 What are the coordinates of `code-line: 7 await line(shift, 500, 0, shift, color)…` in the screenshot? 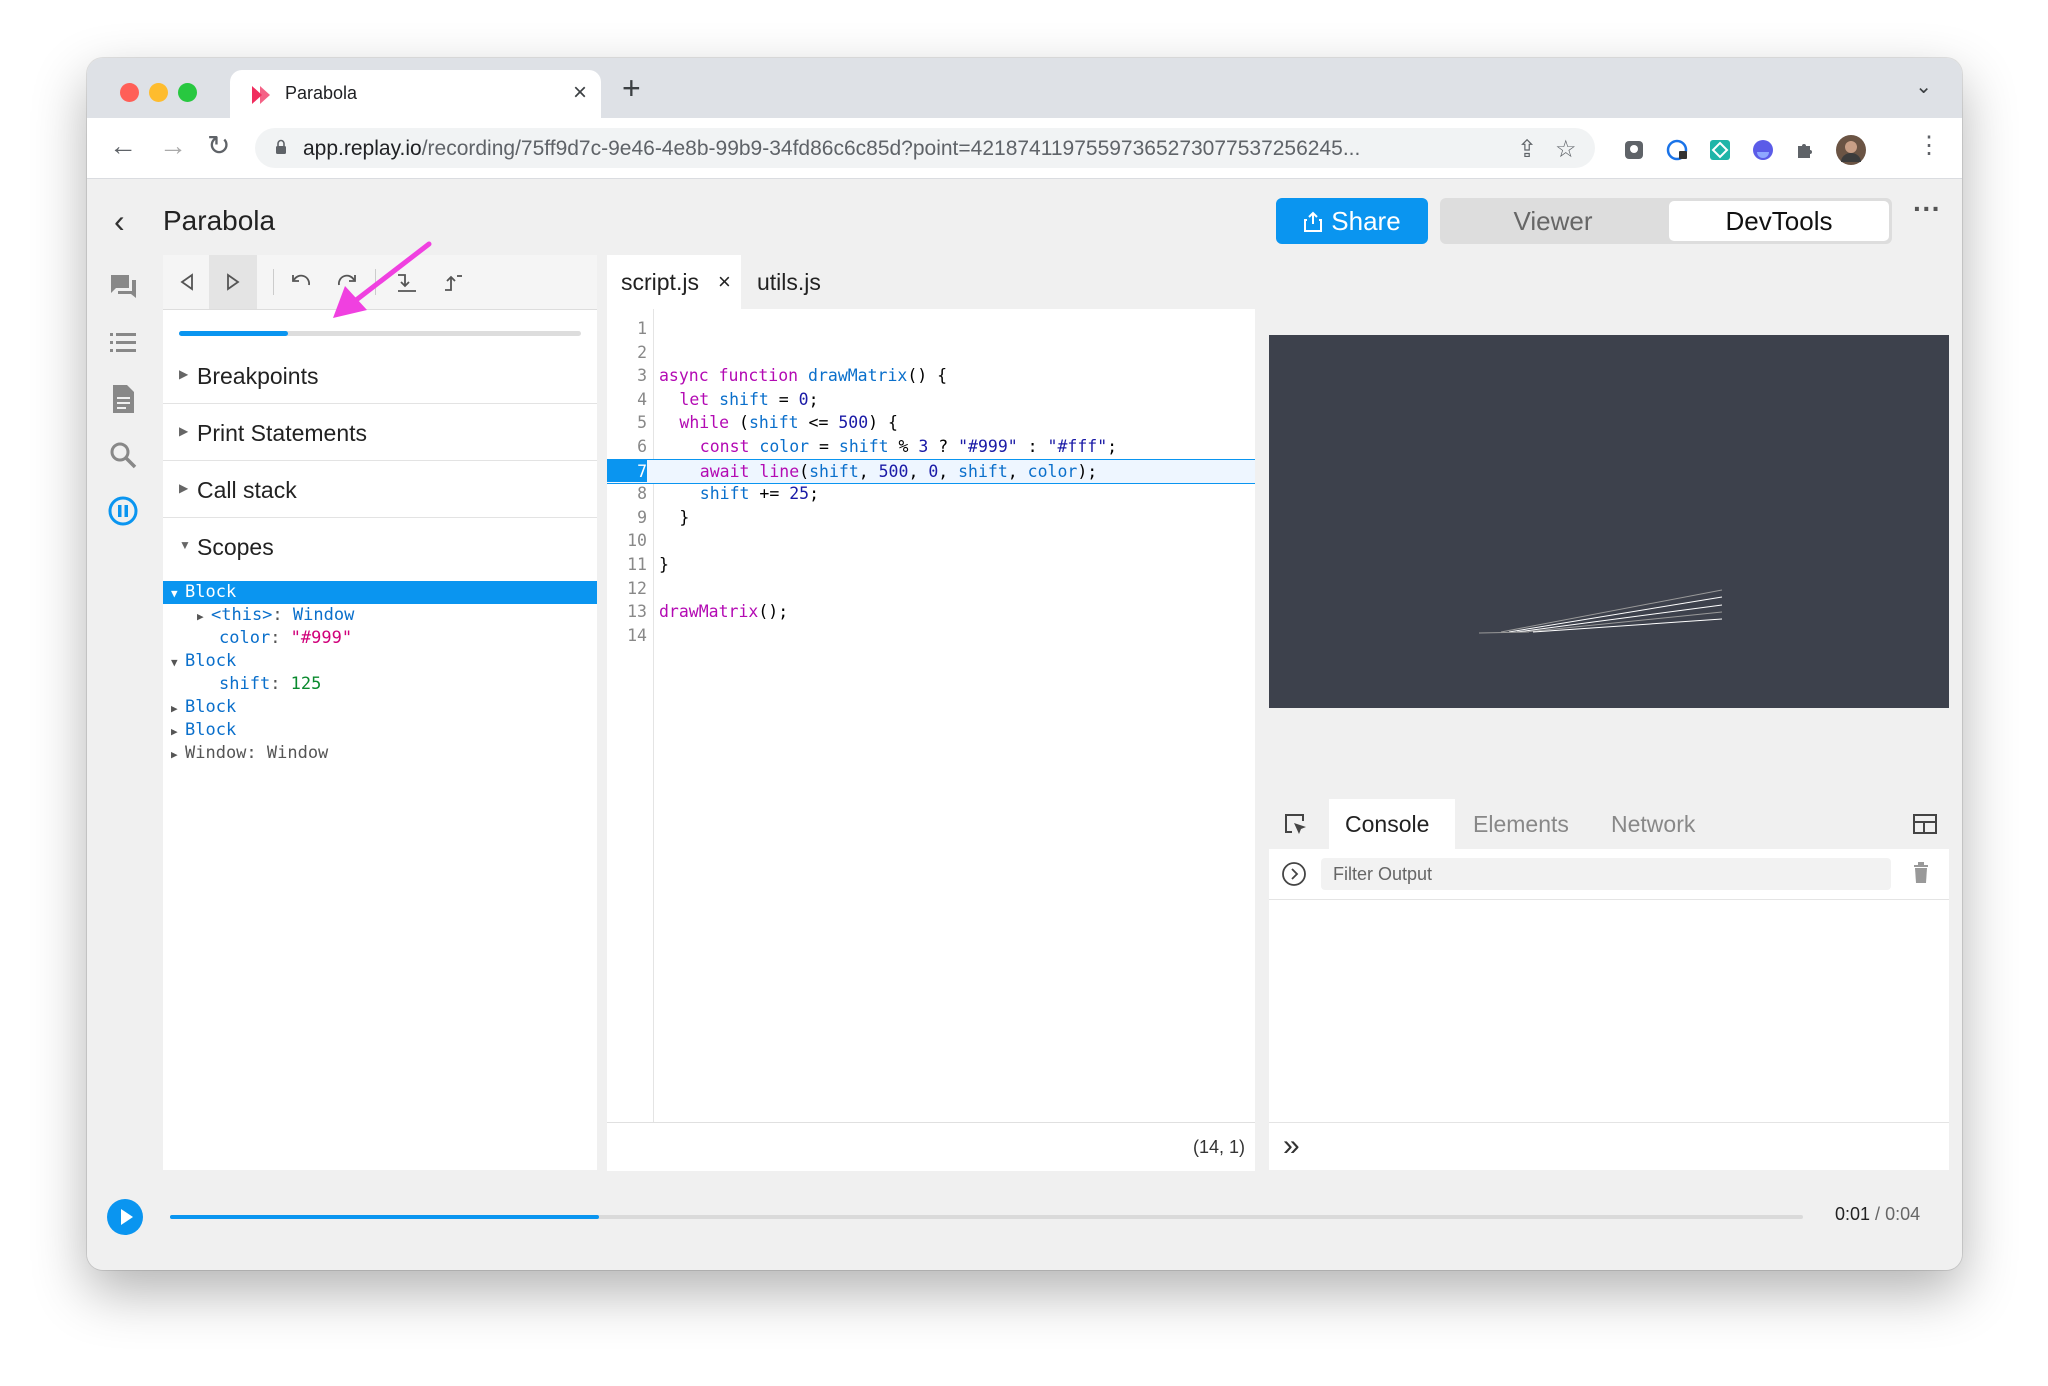 It's located at (931, 471).